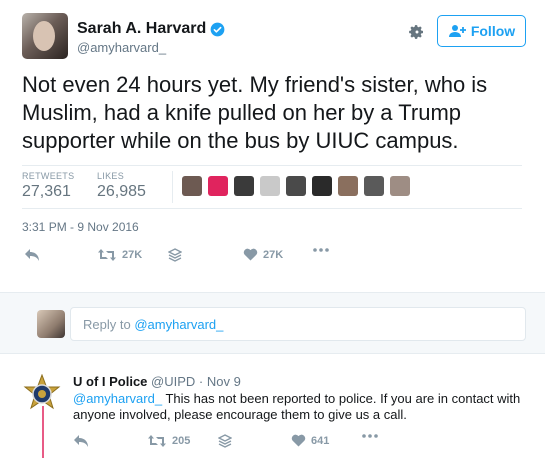  Describe the element at coordinates (224, 381) in the screenshot. I see `reply-timestamp: Nov 9` at that location.